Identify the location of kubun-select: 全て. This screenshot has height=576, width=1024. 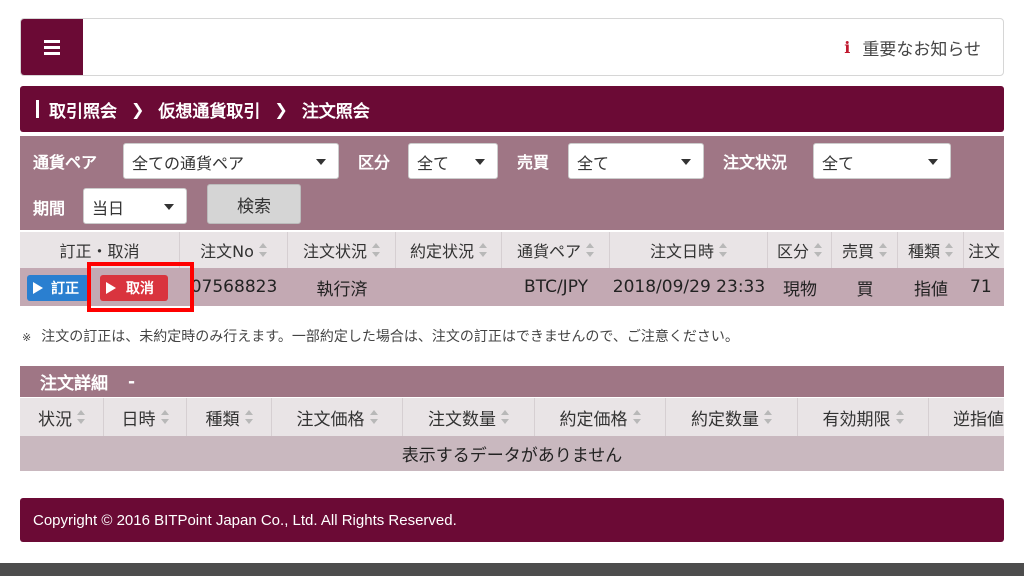
(453, 161).